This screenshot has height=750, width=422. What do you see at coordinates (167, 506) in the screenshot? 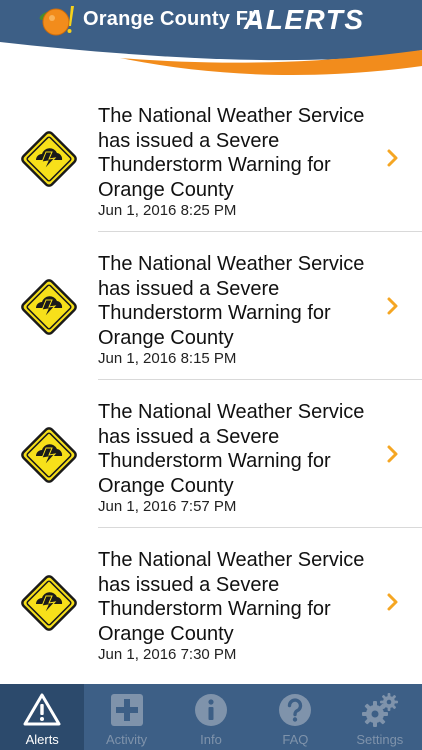
I see `alert-date: Jun 1, 2016 7:57 PM` at bounding box center [167, 506].